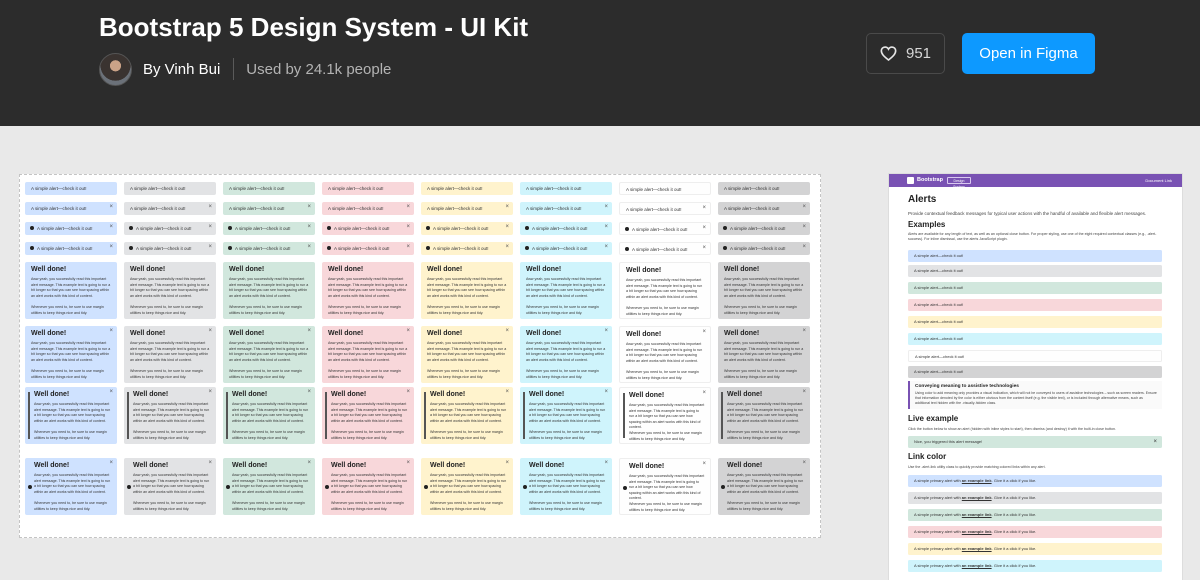 The image size is (1200, 580). I want to click on author-link: By Vinh Bui, so click(181, 69).